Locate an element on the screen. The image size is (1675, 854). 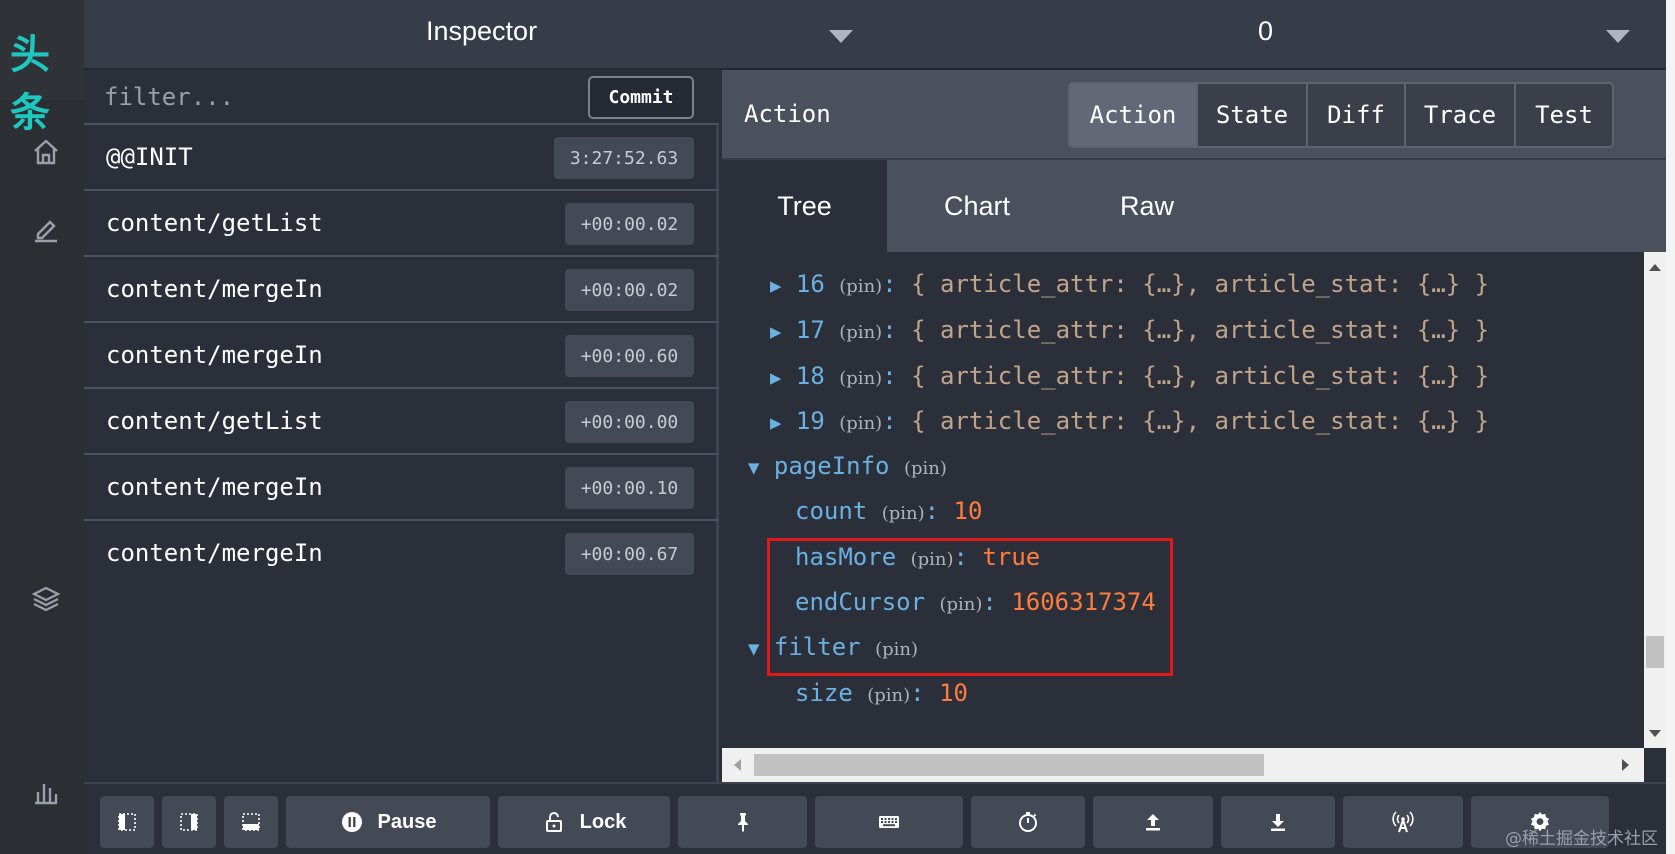
dock-left-button is located at coordinates (127, 822).